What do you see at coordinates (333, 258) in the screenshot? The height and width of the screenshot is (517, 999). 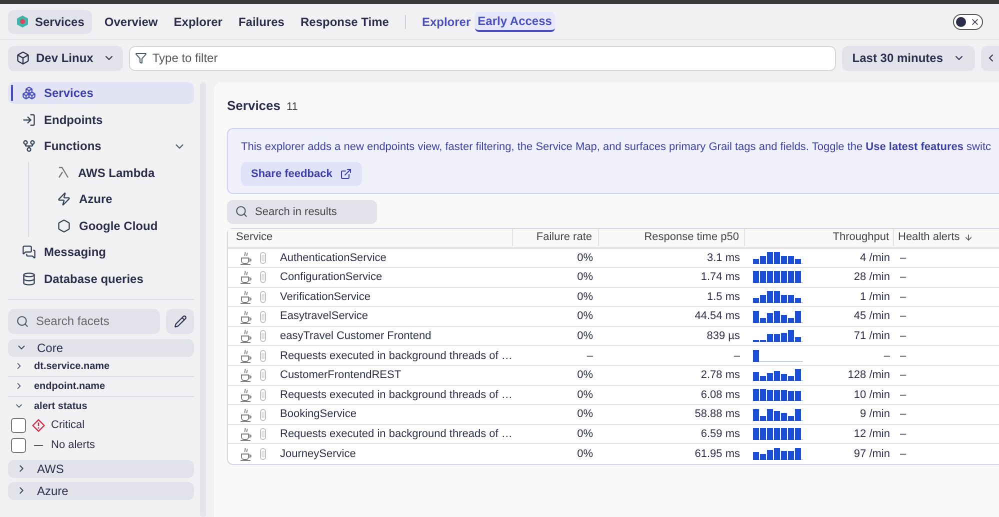 I see `service-name: AuthenticationService` at bounding box center [333, 258].